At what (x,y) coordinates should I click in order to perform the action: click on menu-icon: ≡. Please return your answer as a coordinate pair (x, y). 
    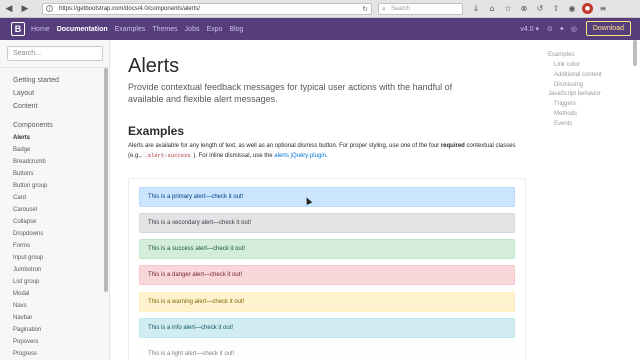
    Looking at the image, I should click on (603, 8).